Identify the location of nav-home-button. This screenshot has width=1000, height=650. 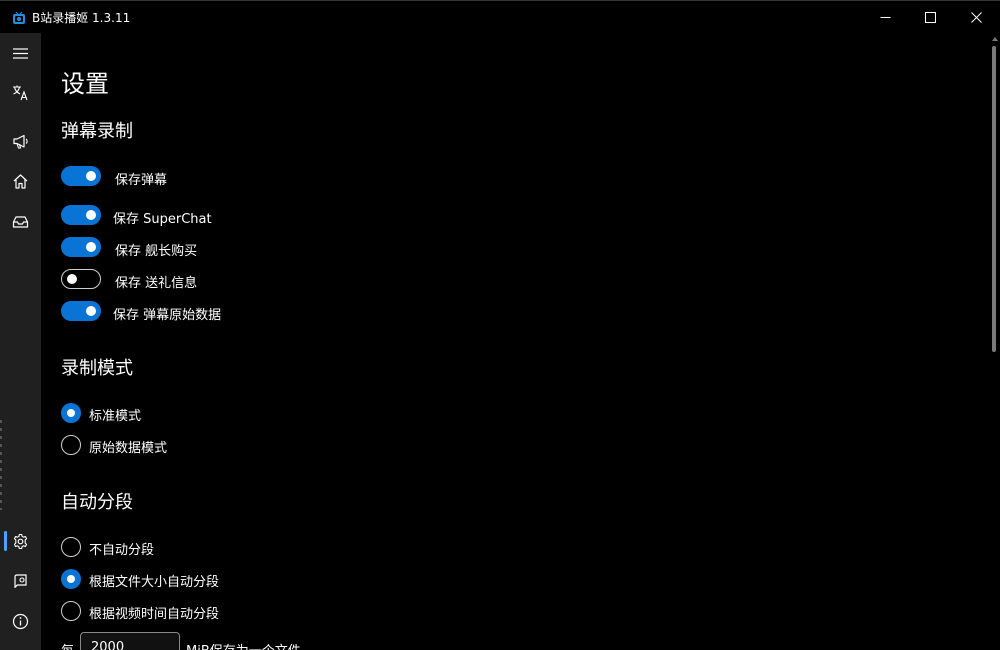
(20, 181).